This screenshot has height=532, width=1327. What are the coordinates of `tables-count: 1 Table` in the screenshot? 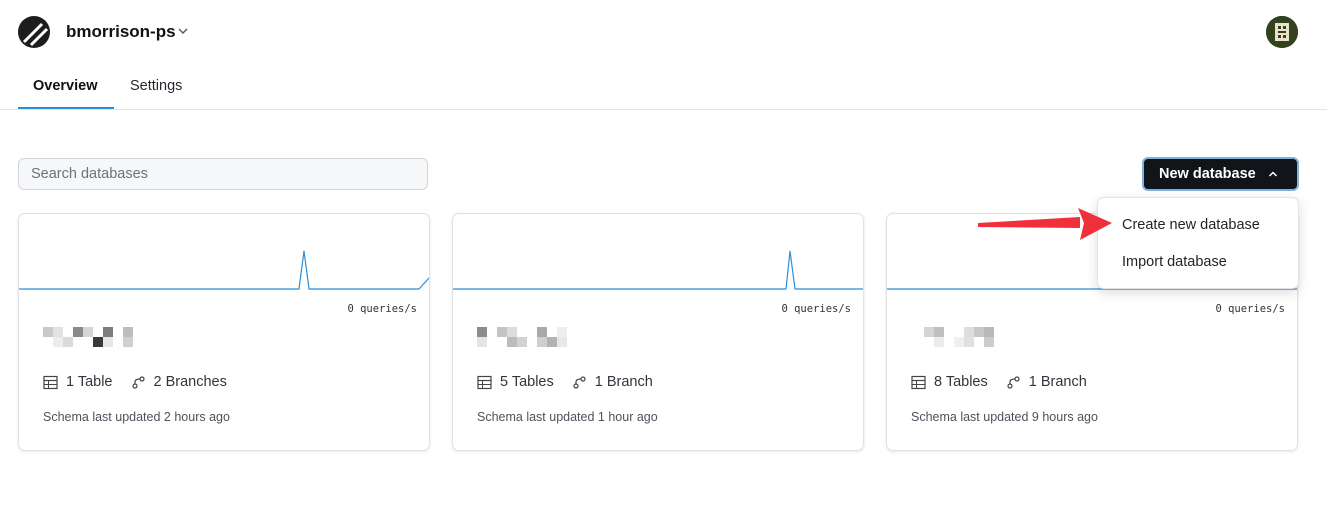 It's located at (89, 382).